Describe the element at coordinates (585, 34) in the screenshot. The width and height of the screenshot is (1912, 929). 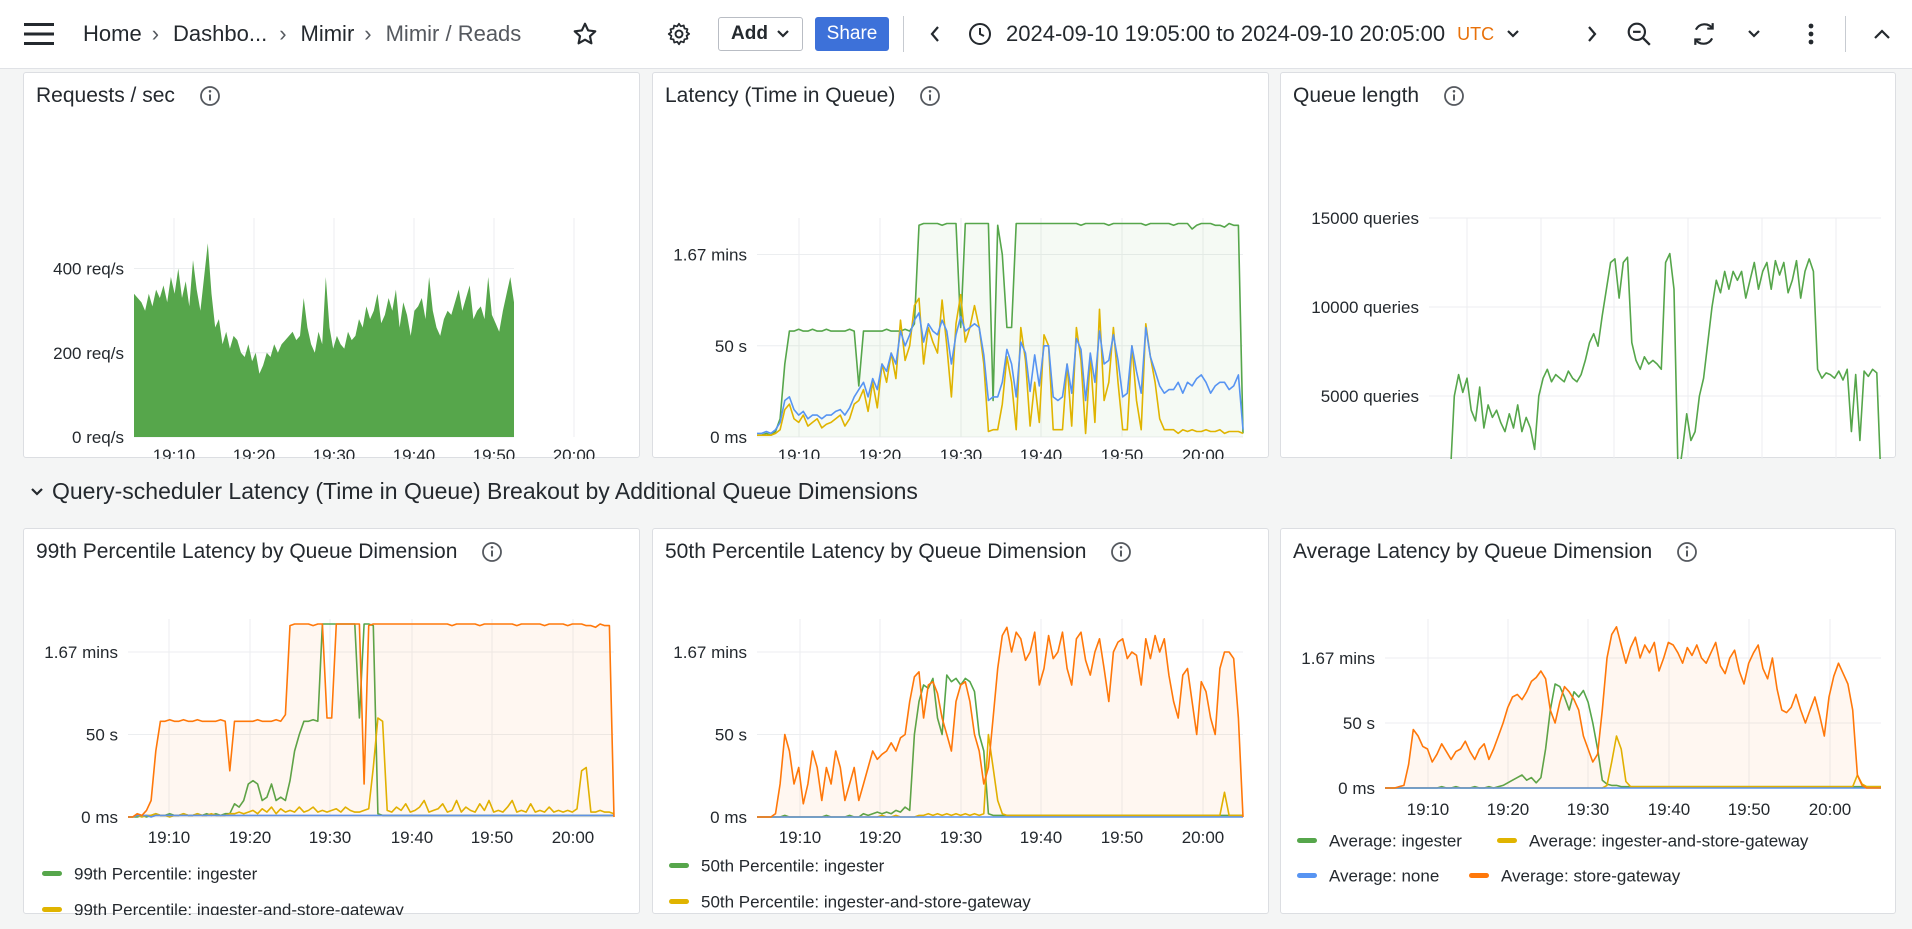
I see `star-icon` at that location.